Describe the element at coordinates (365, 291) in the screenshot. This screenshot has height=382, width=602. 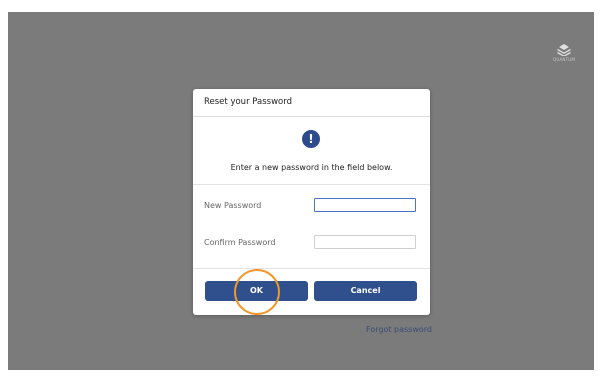
I see `cancel-button: Cancel` at that location.